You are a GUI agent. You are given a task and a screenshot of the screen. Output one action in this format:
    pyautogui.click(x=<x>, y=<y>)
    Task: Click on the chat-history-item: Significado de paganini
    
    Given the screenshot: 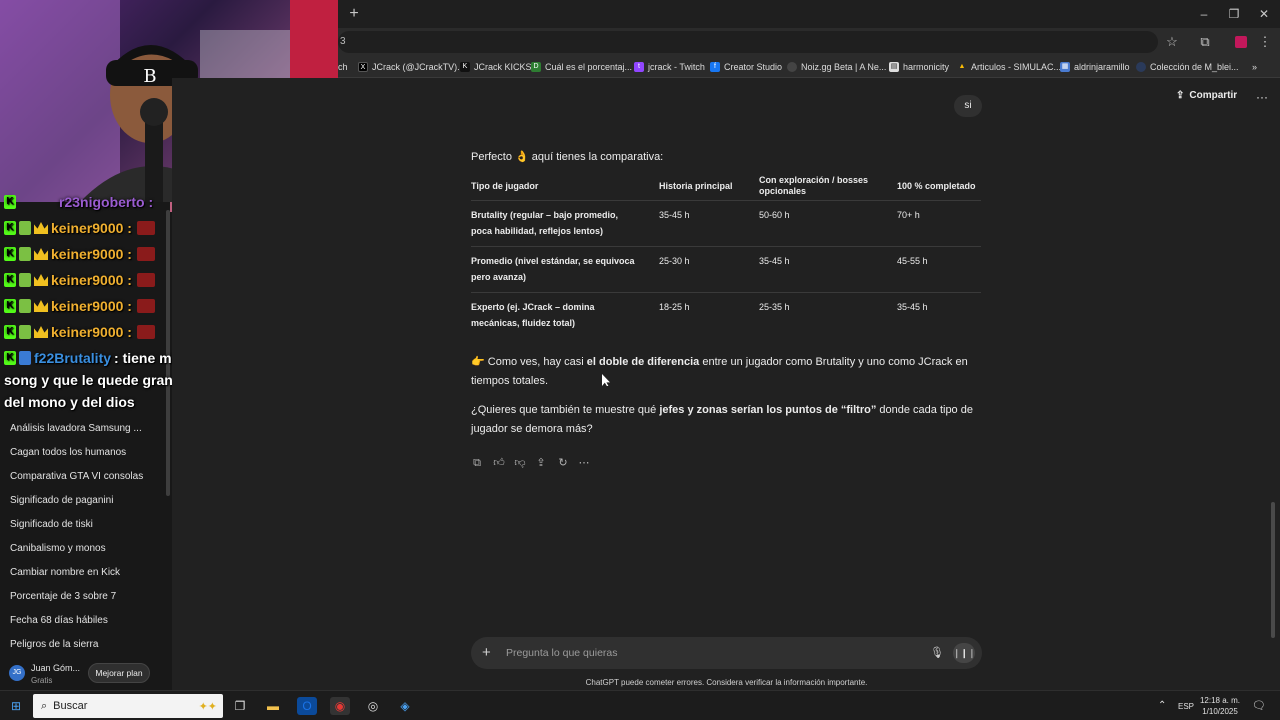 What is the action you would take?
    pyautogui.click(x=61, y=500)
    